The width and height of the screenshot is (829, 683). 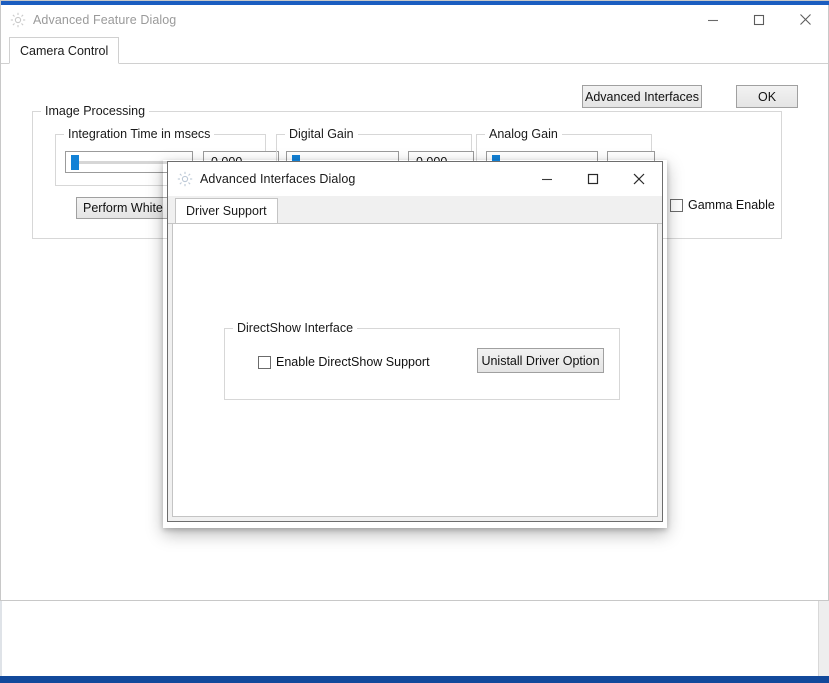 I want to click on inner-window-controls, so click(x=593, y=179).